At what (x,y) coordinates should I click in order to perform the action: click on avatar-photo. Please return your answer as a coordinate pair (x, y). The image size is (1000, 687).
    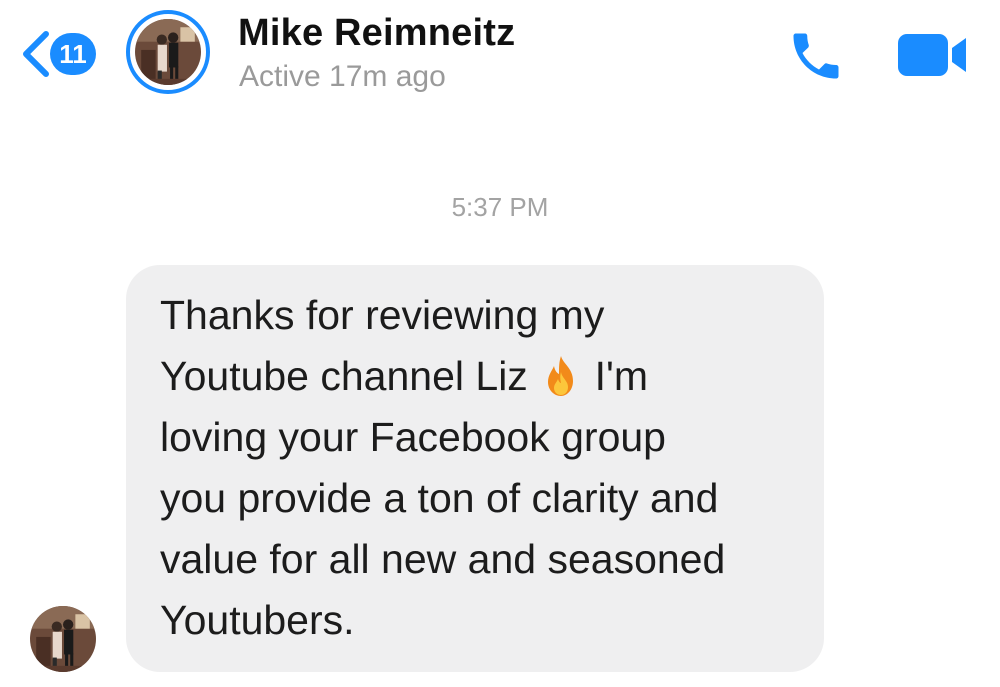
    Looking at the image, I should click on (168, 52).